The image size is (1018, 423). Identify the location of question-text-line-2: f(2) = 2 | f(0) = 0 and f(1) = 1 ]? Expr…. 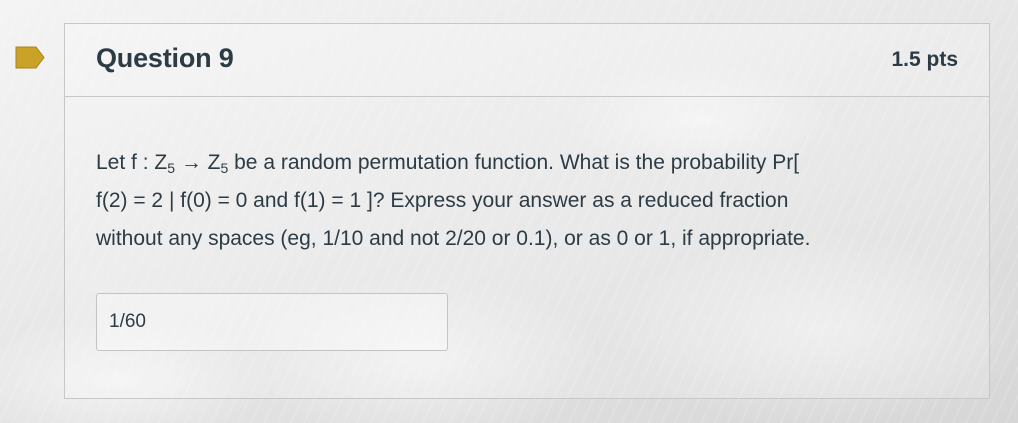
(442, 200).